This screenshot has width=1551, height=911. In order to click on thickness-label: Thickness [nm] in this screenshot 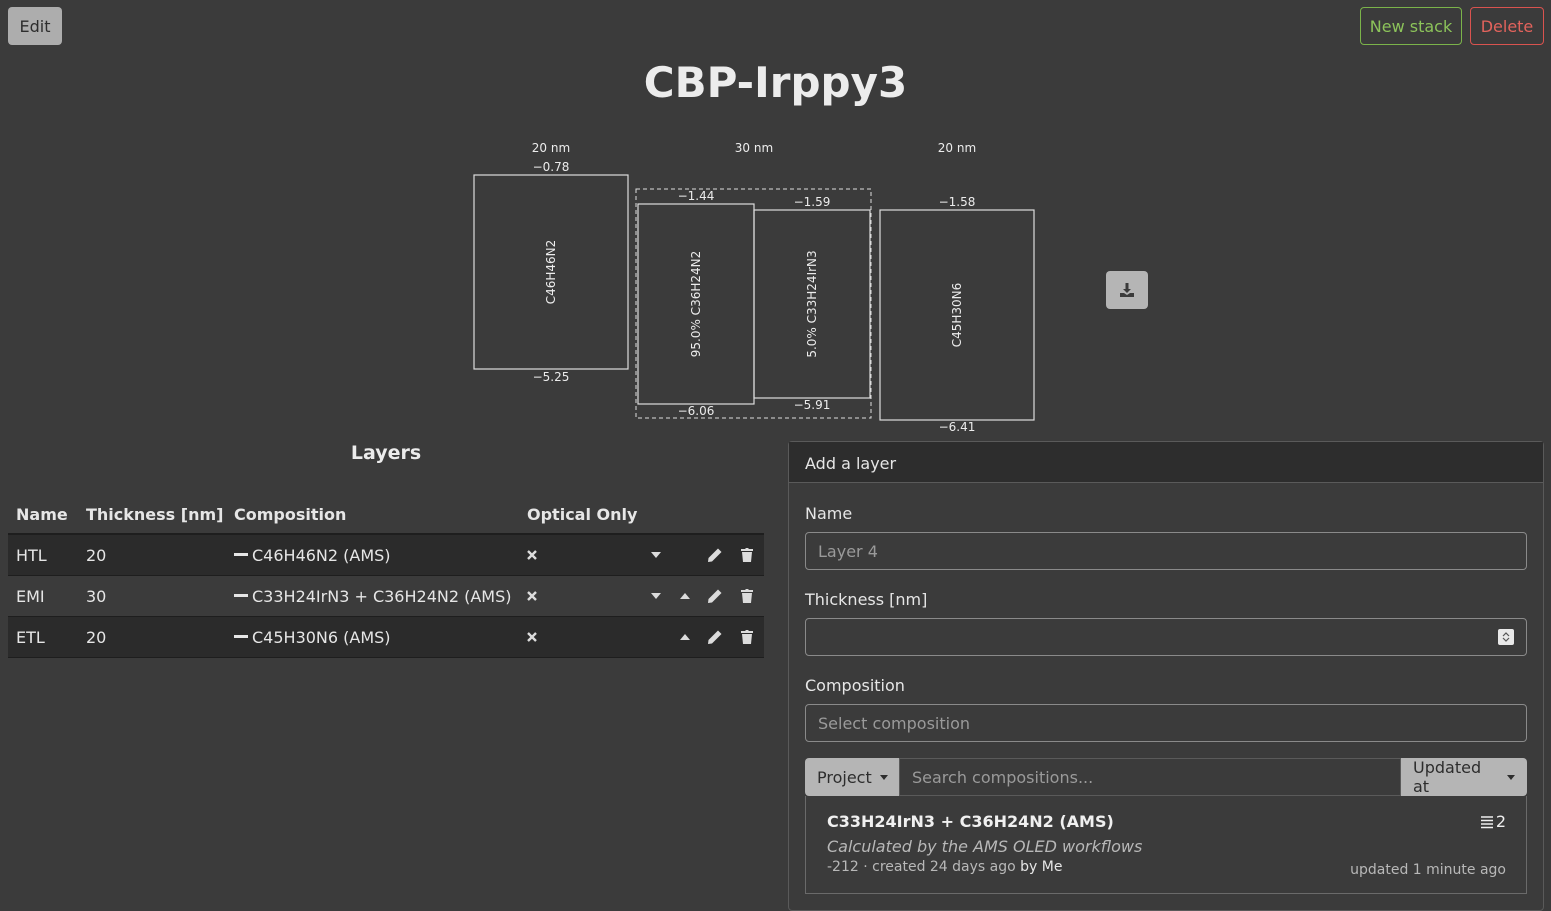, I will do `click(866, 599)`.